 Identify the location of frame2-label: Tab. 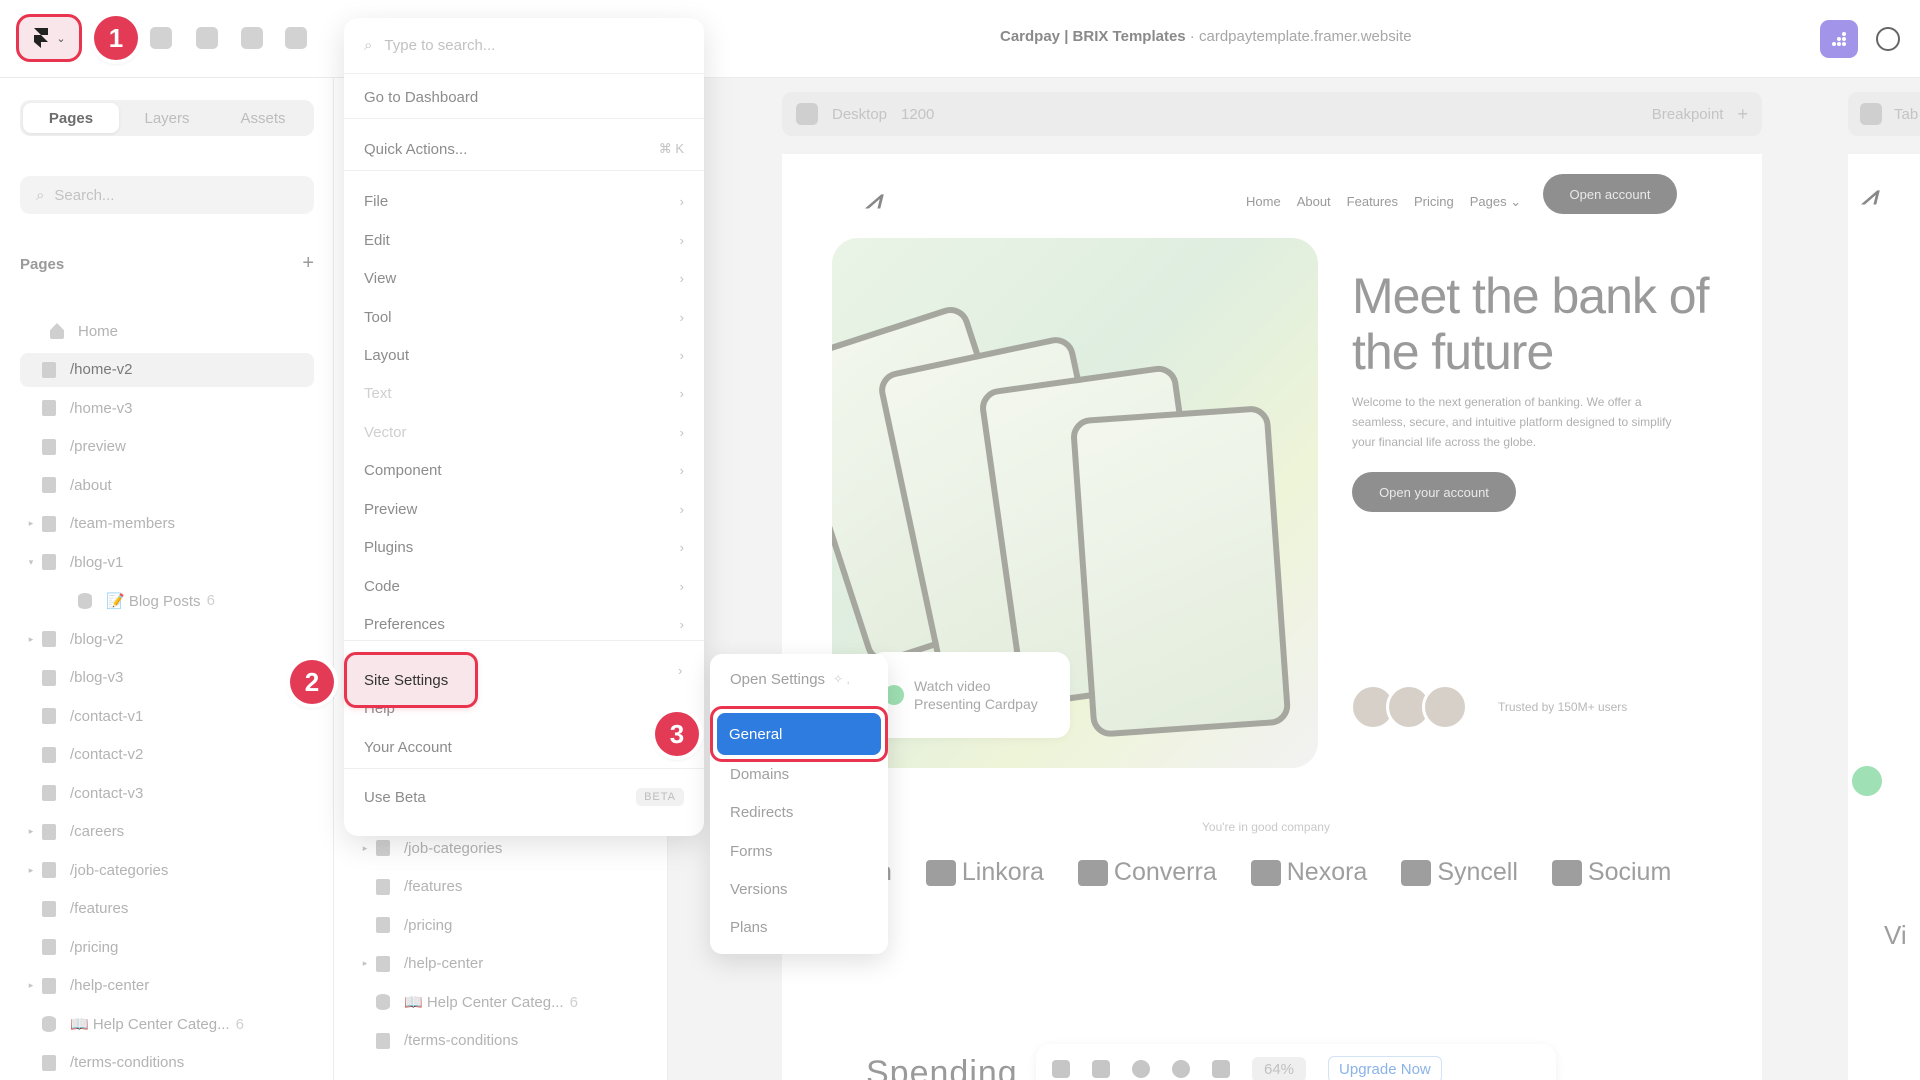
(1906, 114).